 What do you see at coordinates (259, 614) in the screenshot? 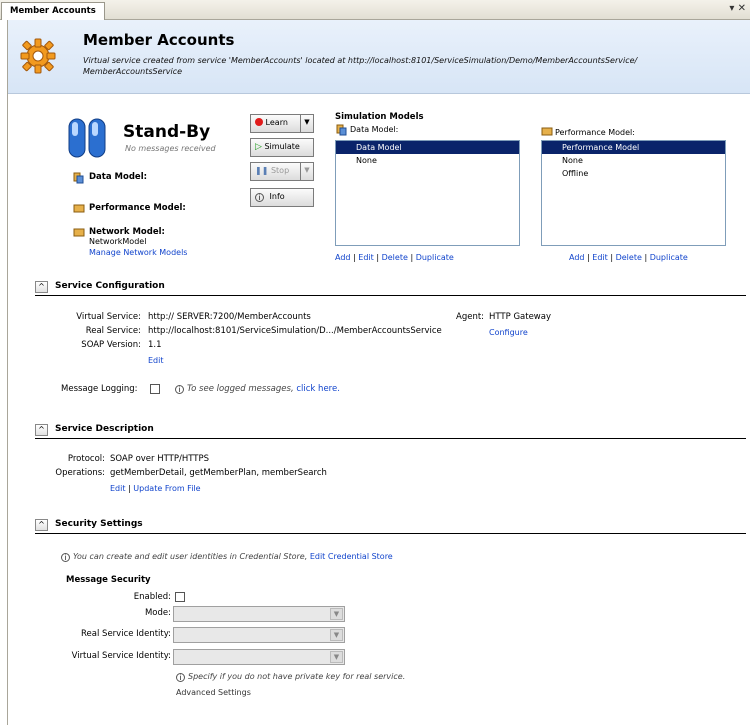
I see `mode-select: ▼` at bounding box center [259, 614].